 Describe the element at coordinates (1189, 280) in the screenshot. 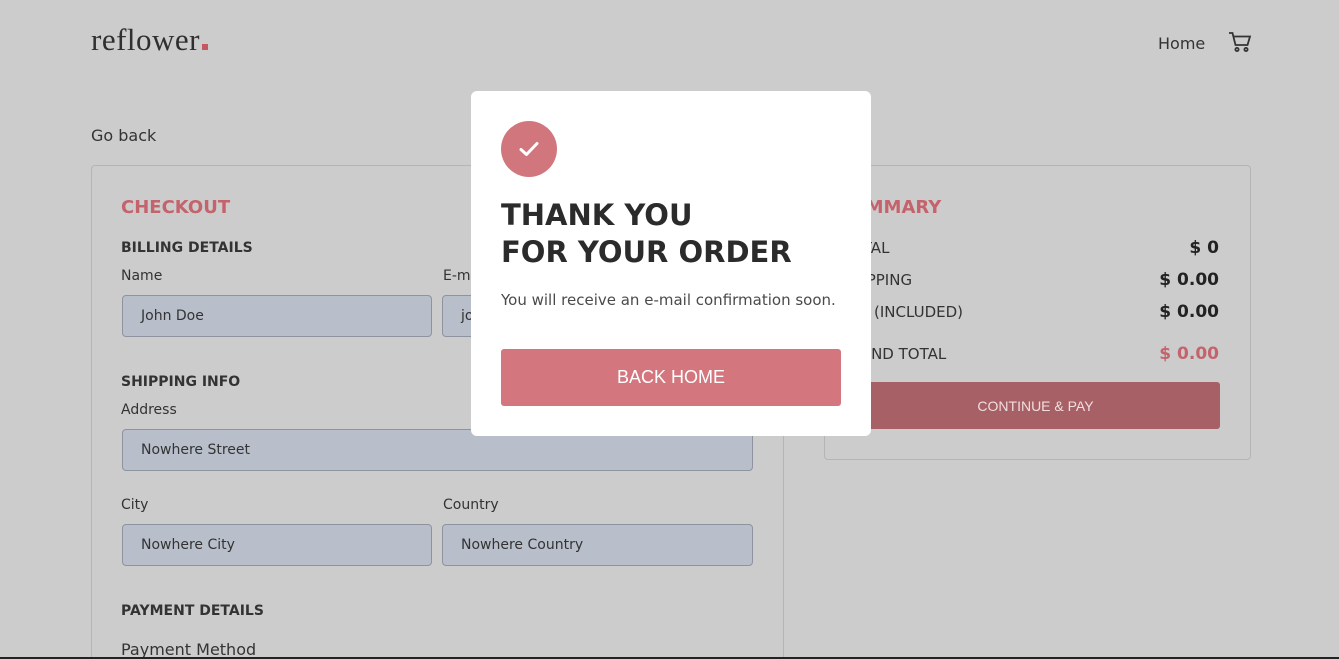

I see `shipping-value: $ 0.00` at that location.